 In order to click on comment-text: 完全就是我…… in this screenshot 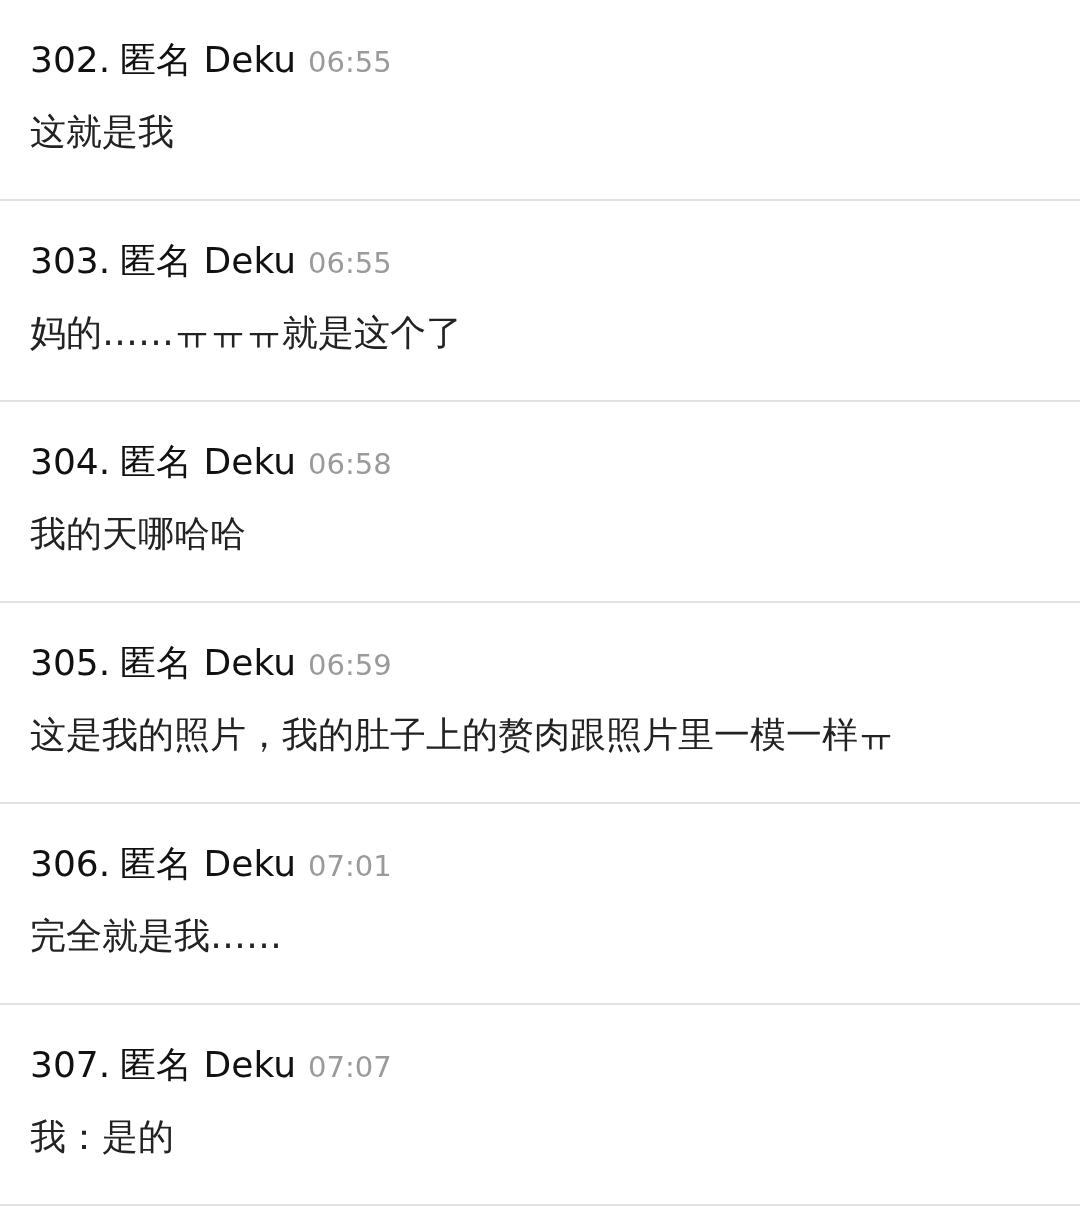, I will do `click(156, 936)`.